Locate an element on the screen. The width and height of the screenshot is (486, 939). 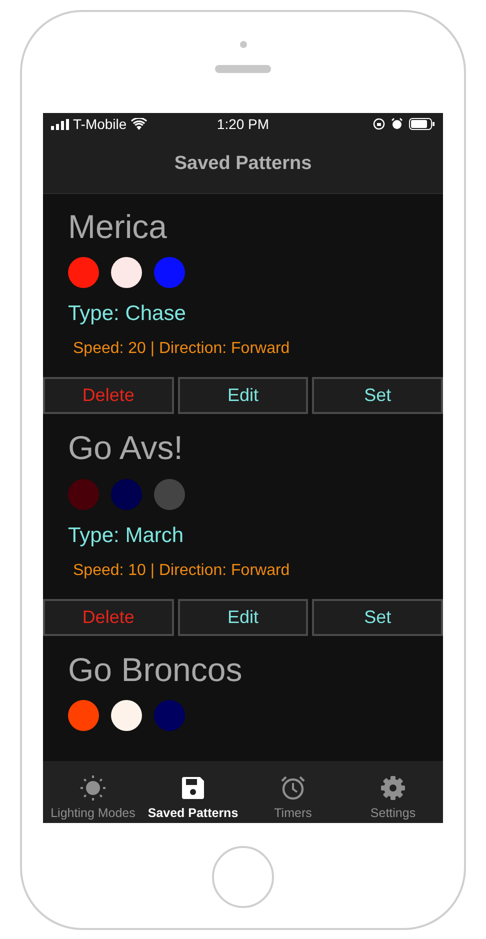
tab: Timers is located at coordinates (293, 792).